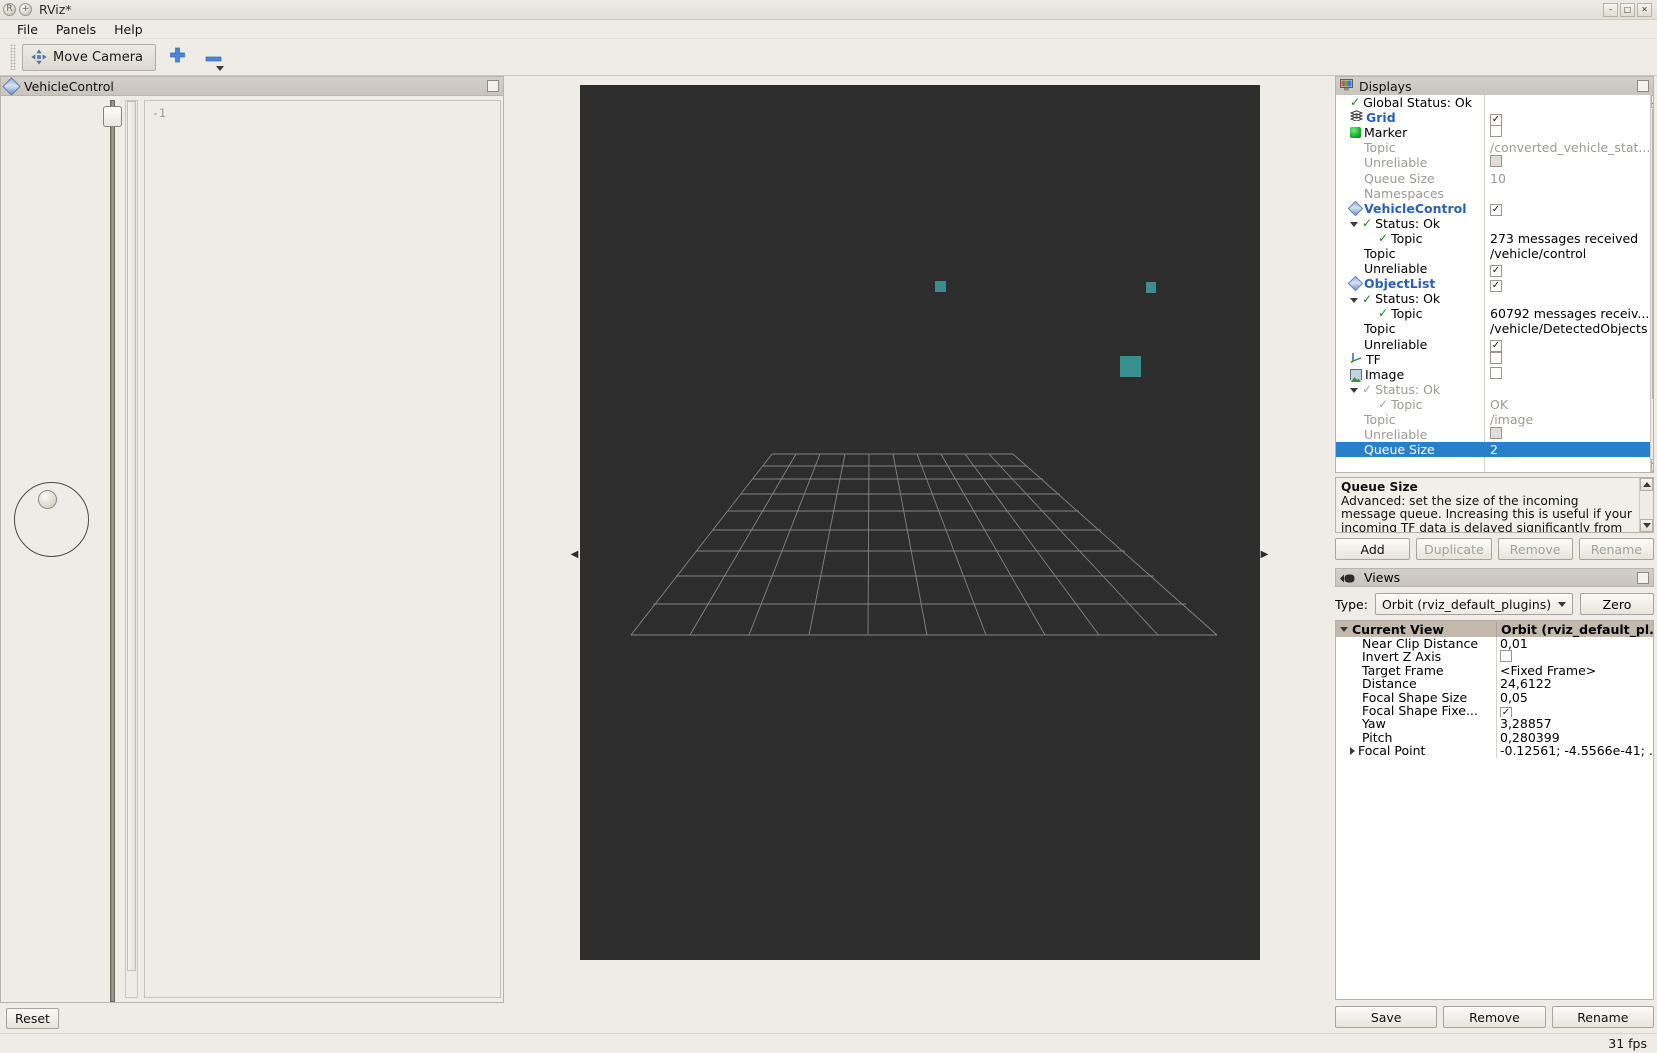 Image resolution: width=1657 pixels, height=1053 pixels. I want to click on vehiclecontrol-scrollbar, so click(131, 549).